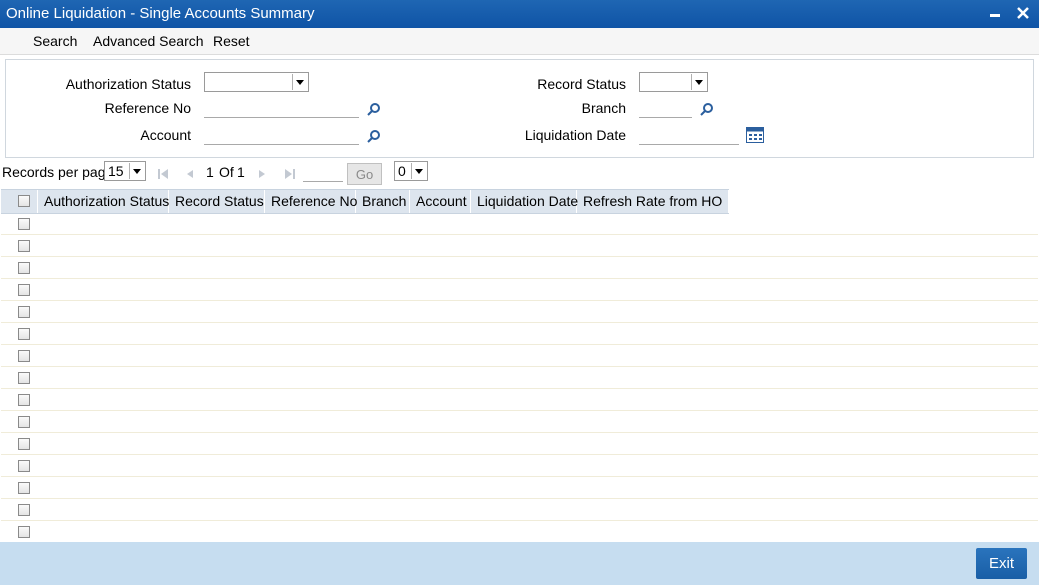 The image size is (1039, 585). I want to click on reference-no-input, so click(281, 108).